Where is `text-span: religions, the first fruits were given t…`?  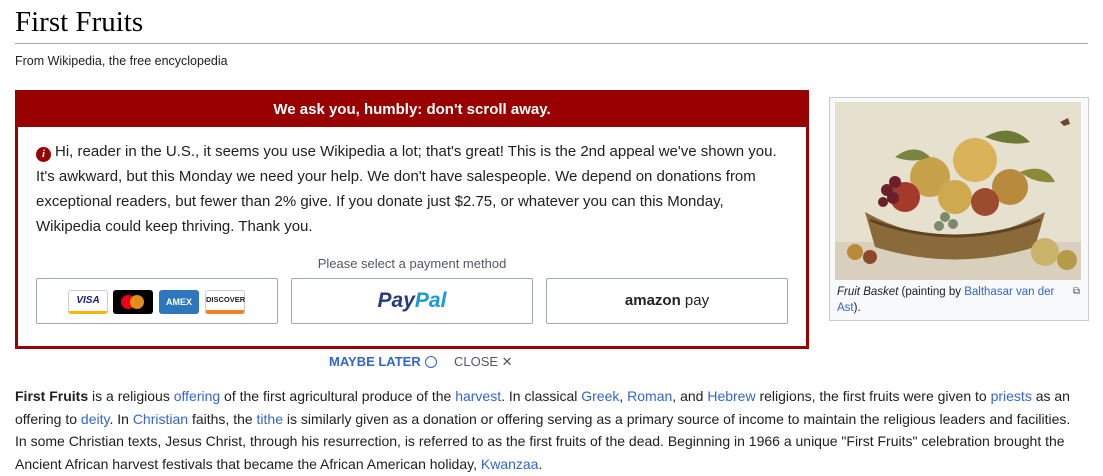 text-span: religions, the first fruits were given t… is located at coordinates (873, 396).